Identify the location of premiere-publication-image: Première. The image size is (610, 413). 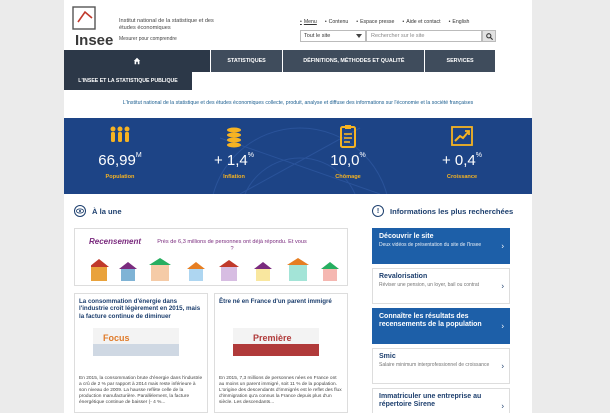
(276, 342).